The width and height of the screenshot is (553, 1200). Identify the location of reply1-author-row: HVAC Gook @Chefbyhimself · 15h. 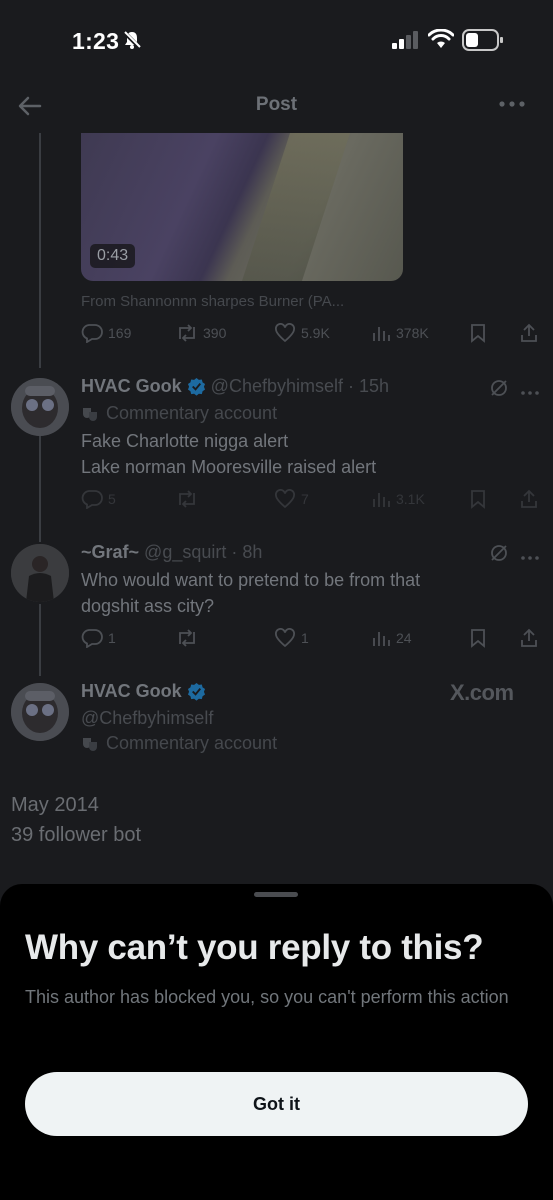
(235, 386).